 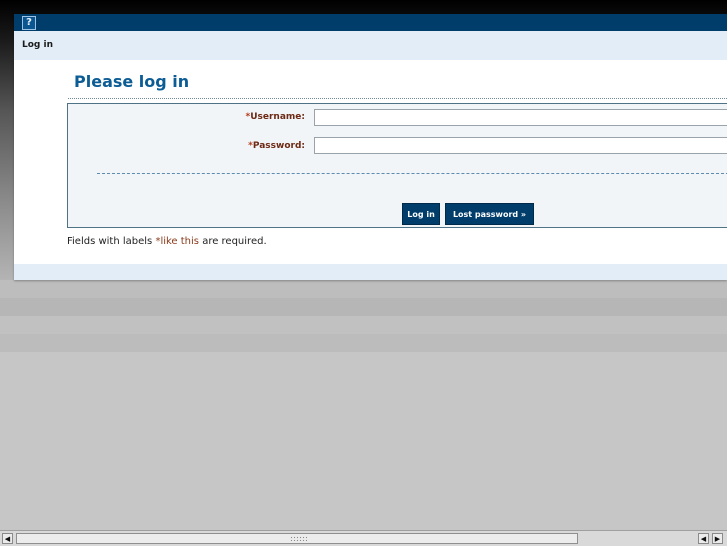 What do you see at coordinates (370, 22) in the screenshot?
I see `top-header-bar: ?` at bounding box center [370, 22].